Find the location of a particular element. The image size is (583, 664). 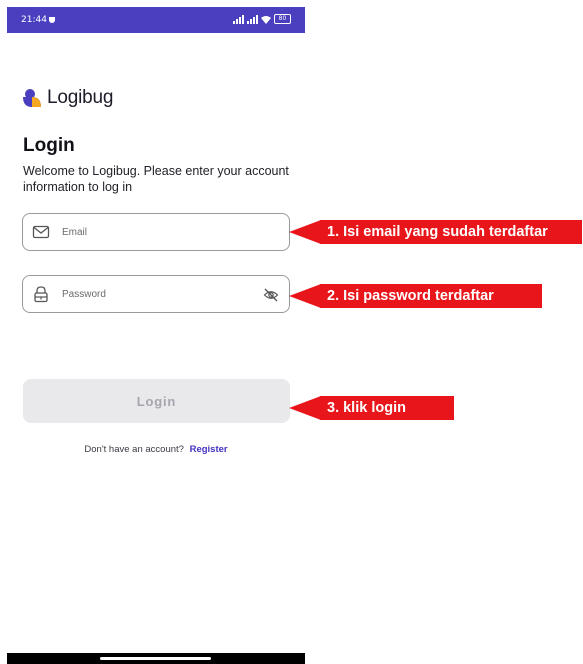

lock-icon is located at coordinates (41, 294).